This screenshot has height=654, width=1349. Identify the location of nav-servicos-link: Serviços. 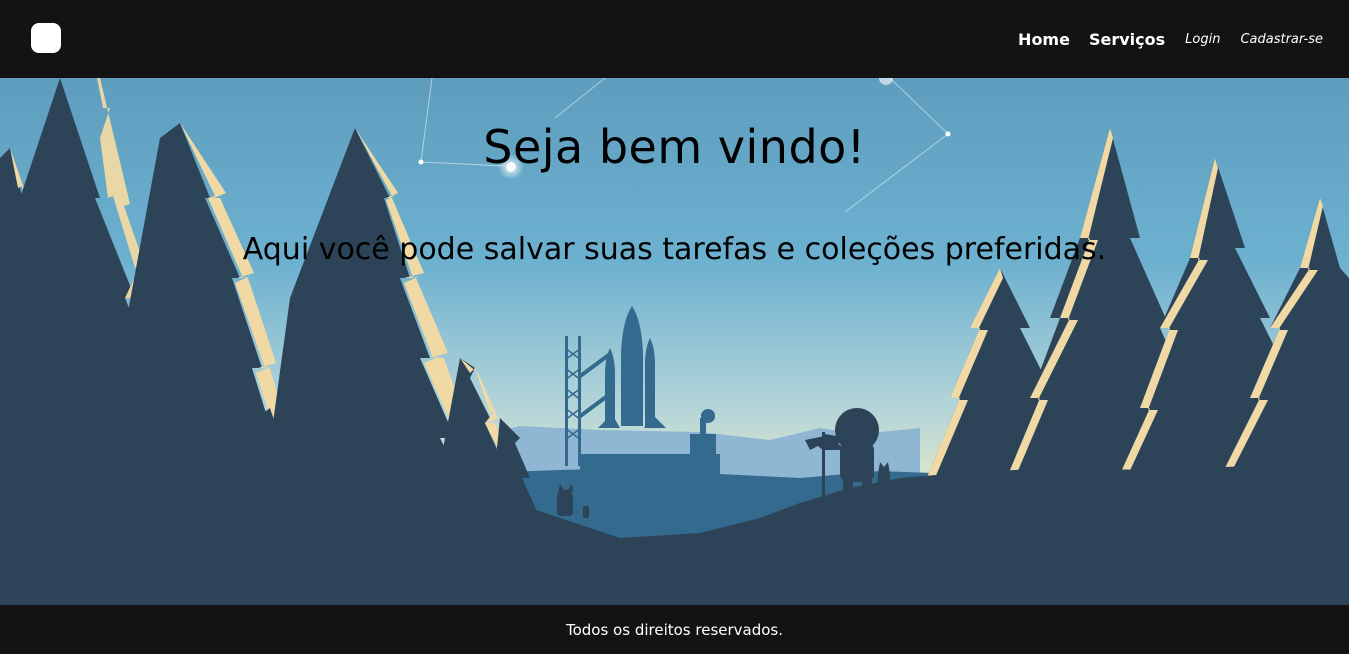
(1127, 39).